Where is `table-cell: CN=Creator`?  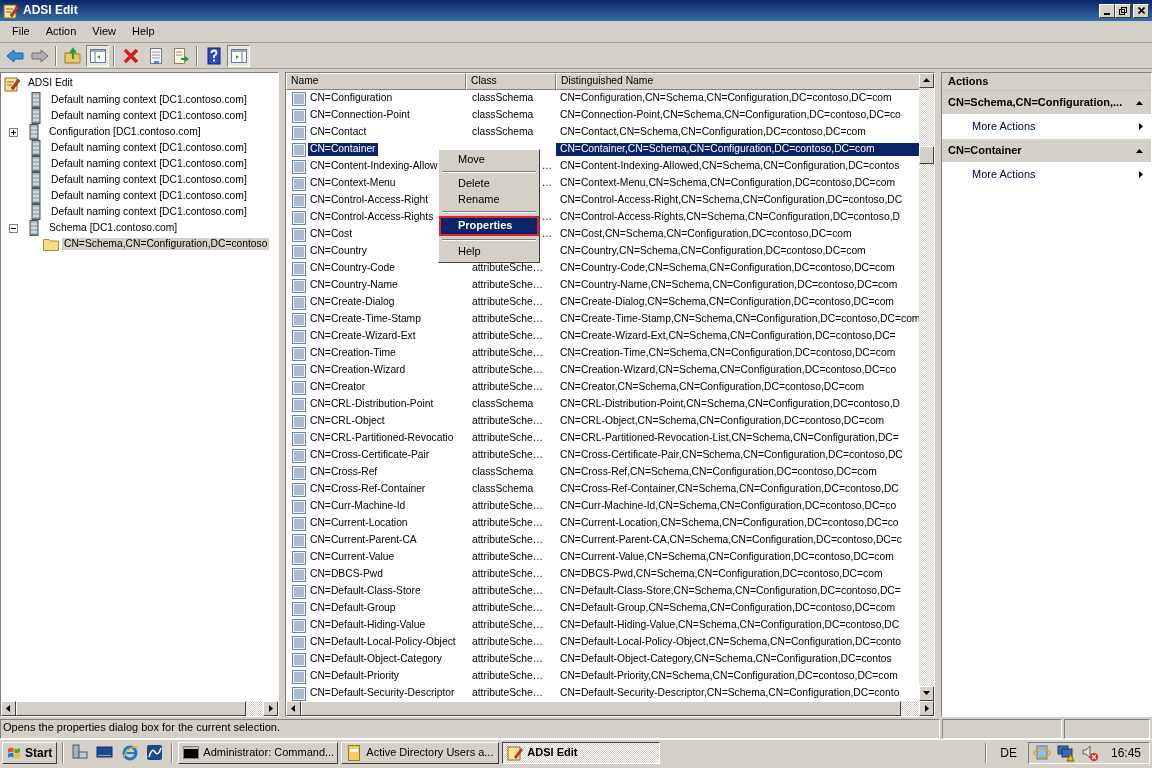
table-cell: CN=Creator is located at coordinates (338, 387).